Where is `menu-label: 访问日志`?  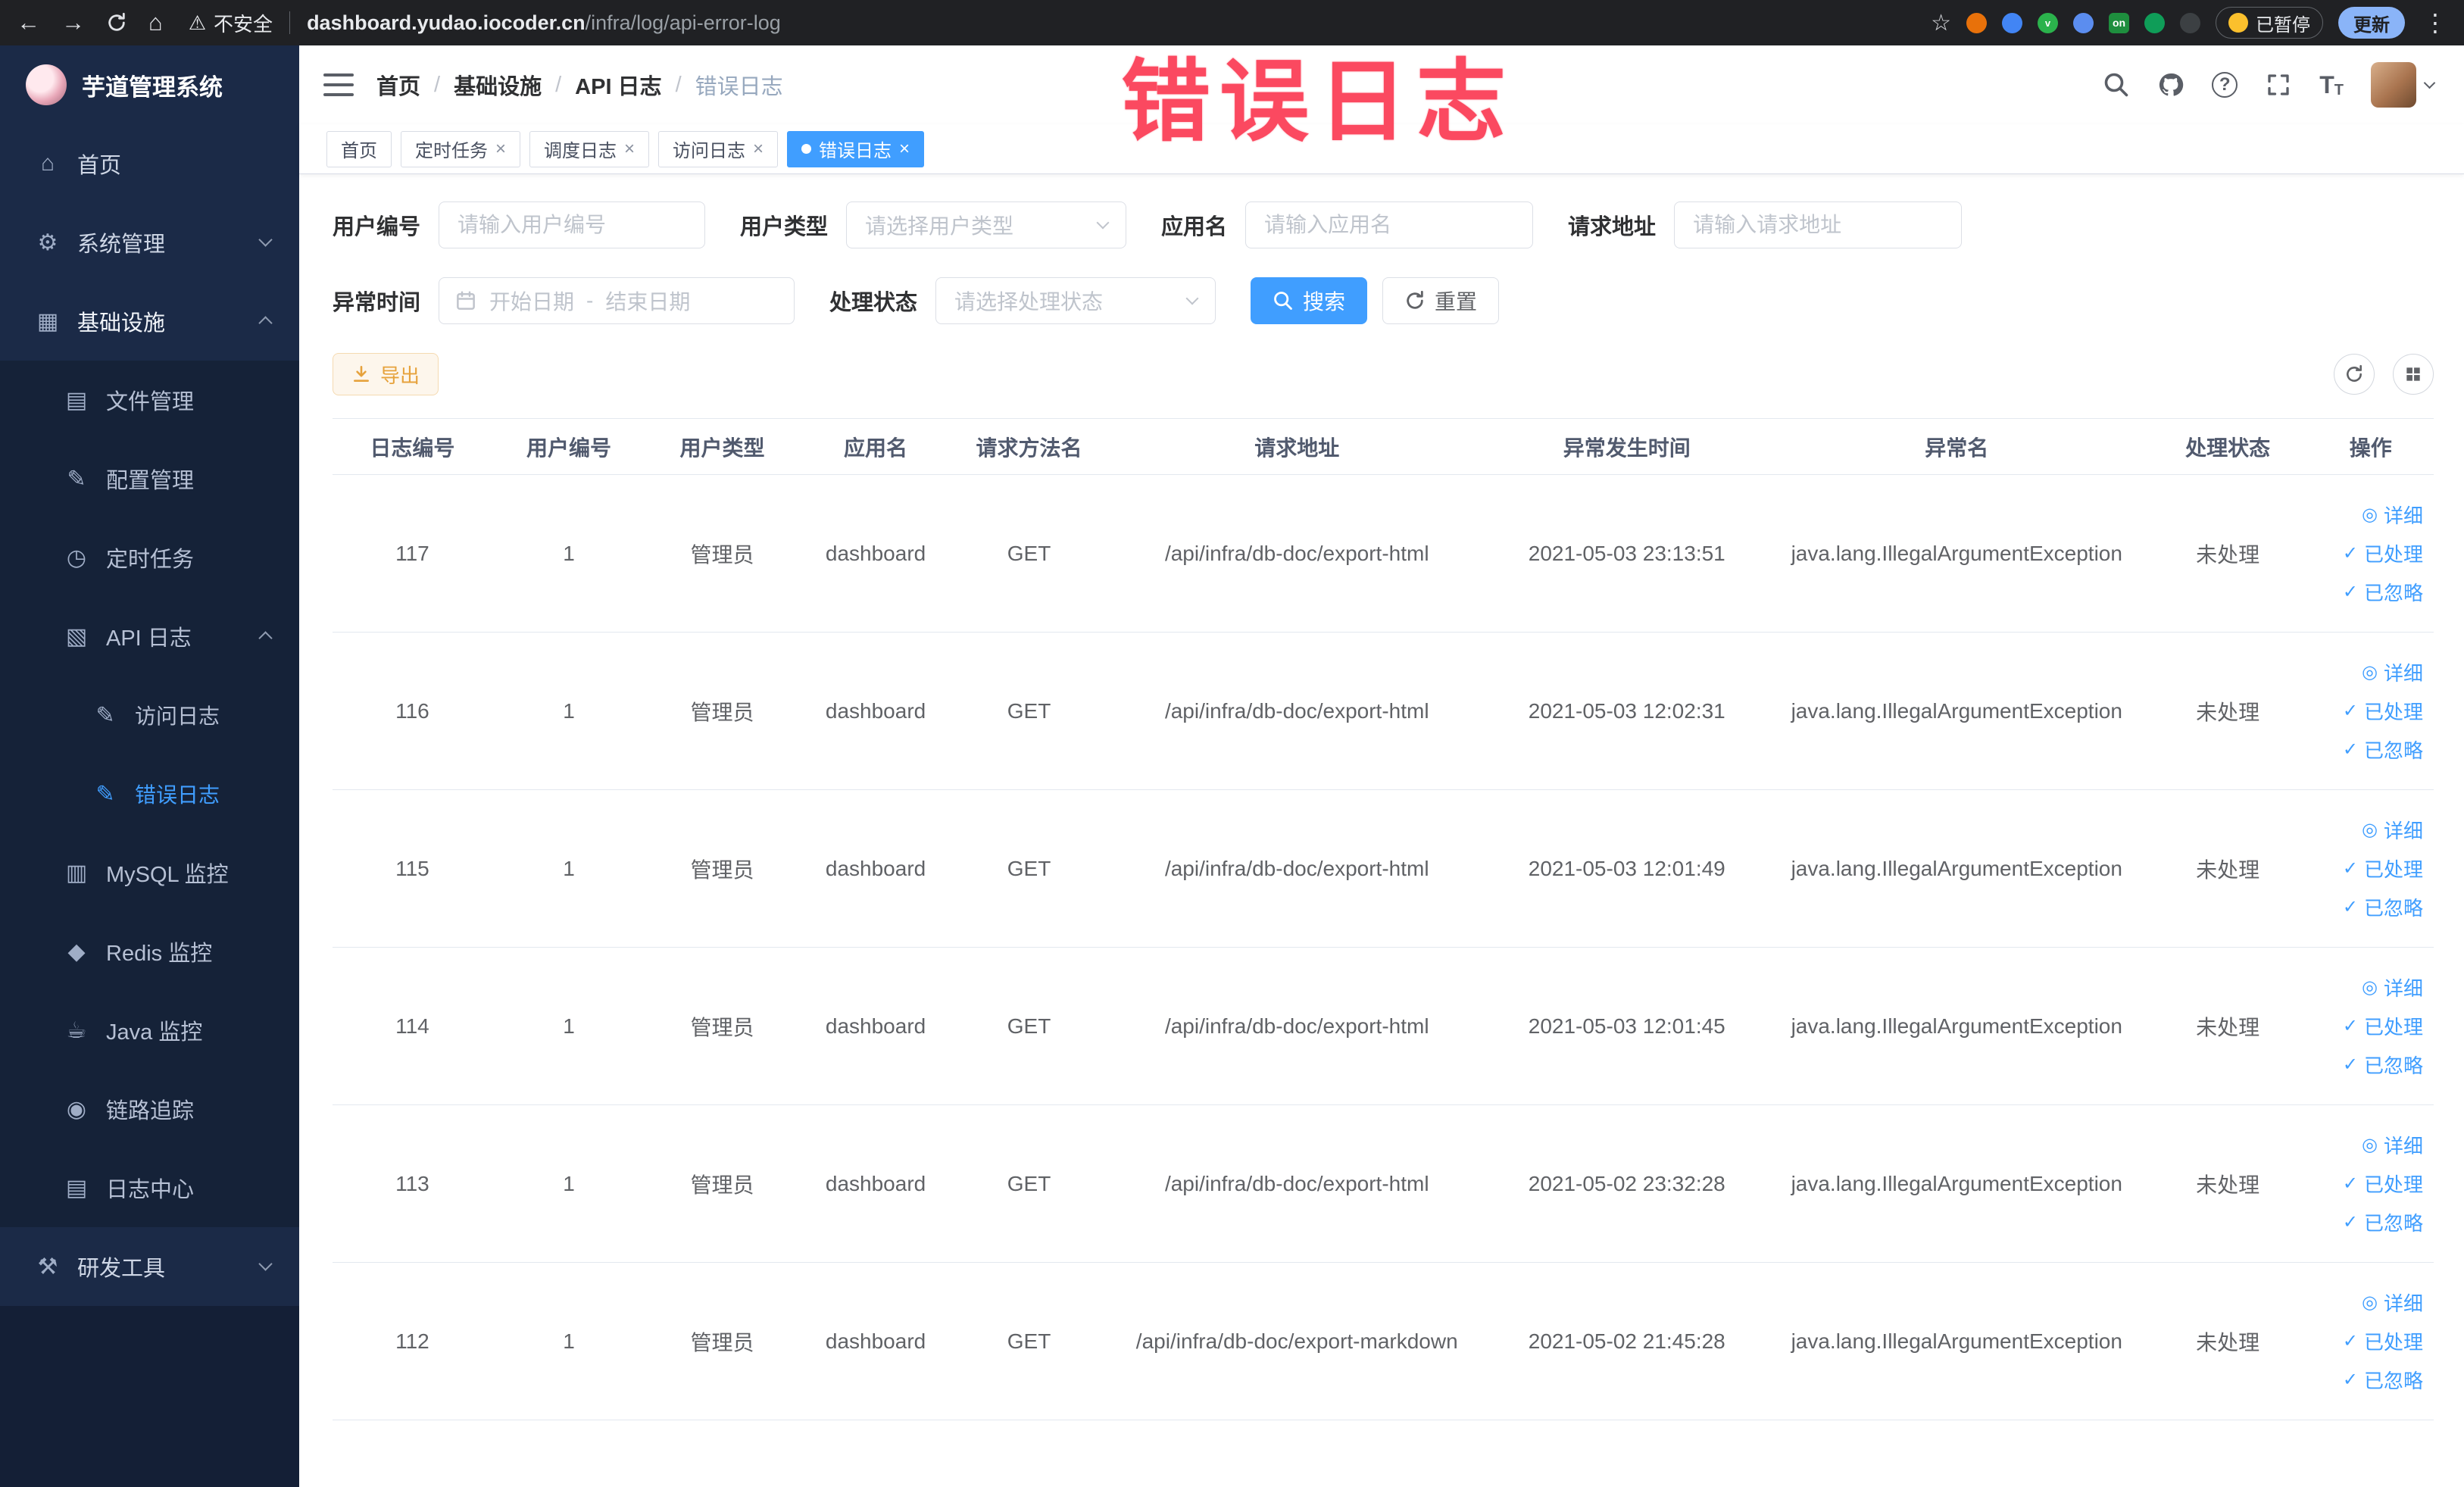
menu-label: 访问日志 is located at coordinates (177, 716).